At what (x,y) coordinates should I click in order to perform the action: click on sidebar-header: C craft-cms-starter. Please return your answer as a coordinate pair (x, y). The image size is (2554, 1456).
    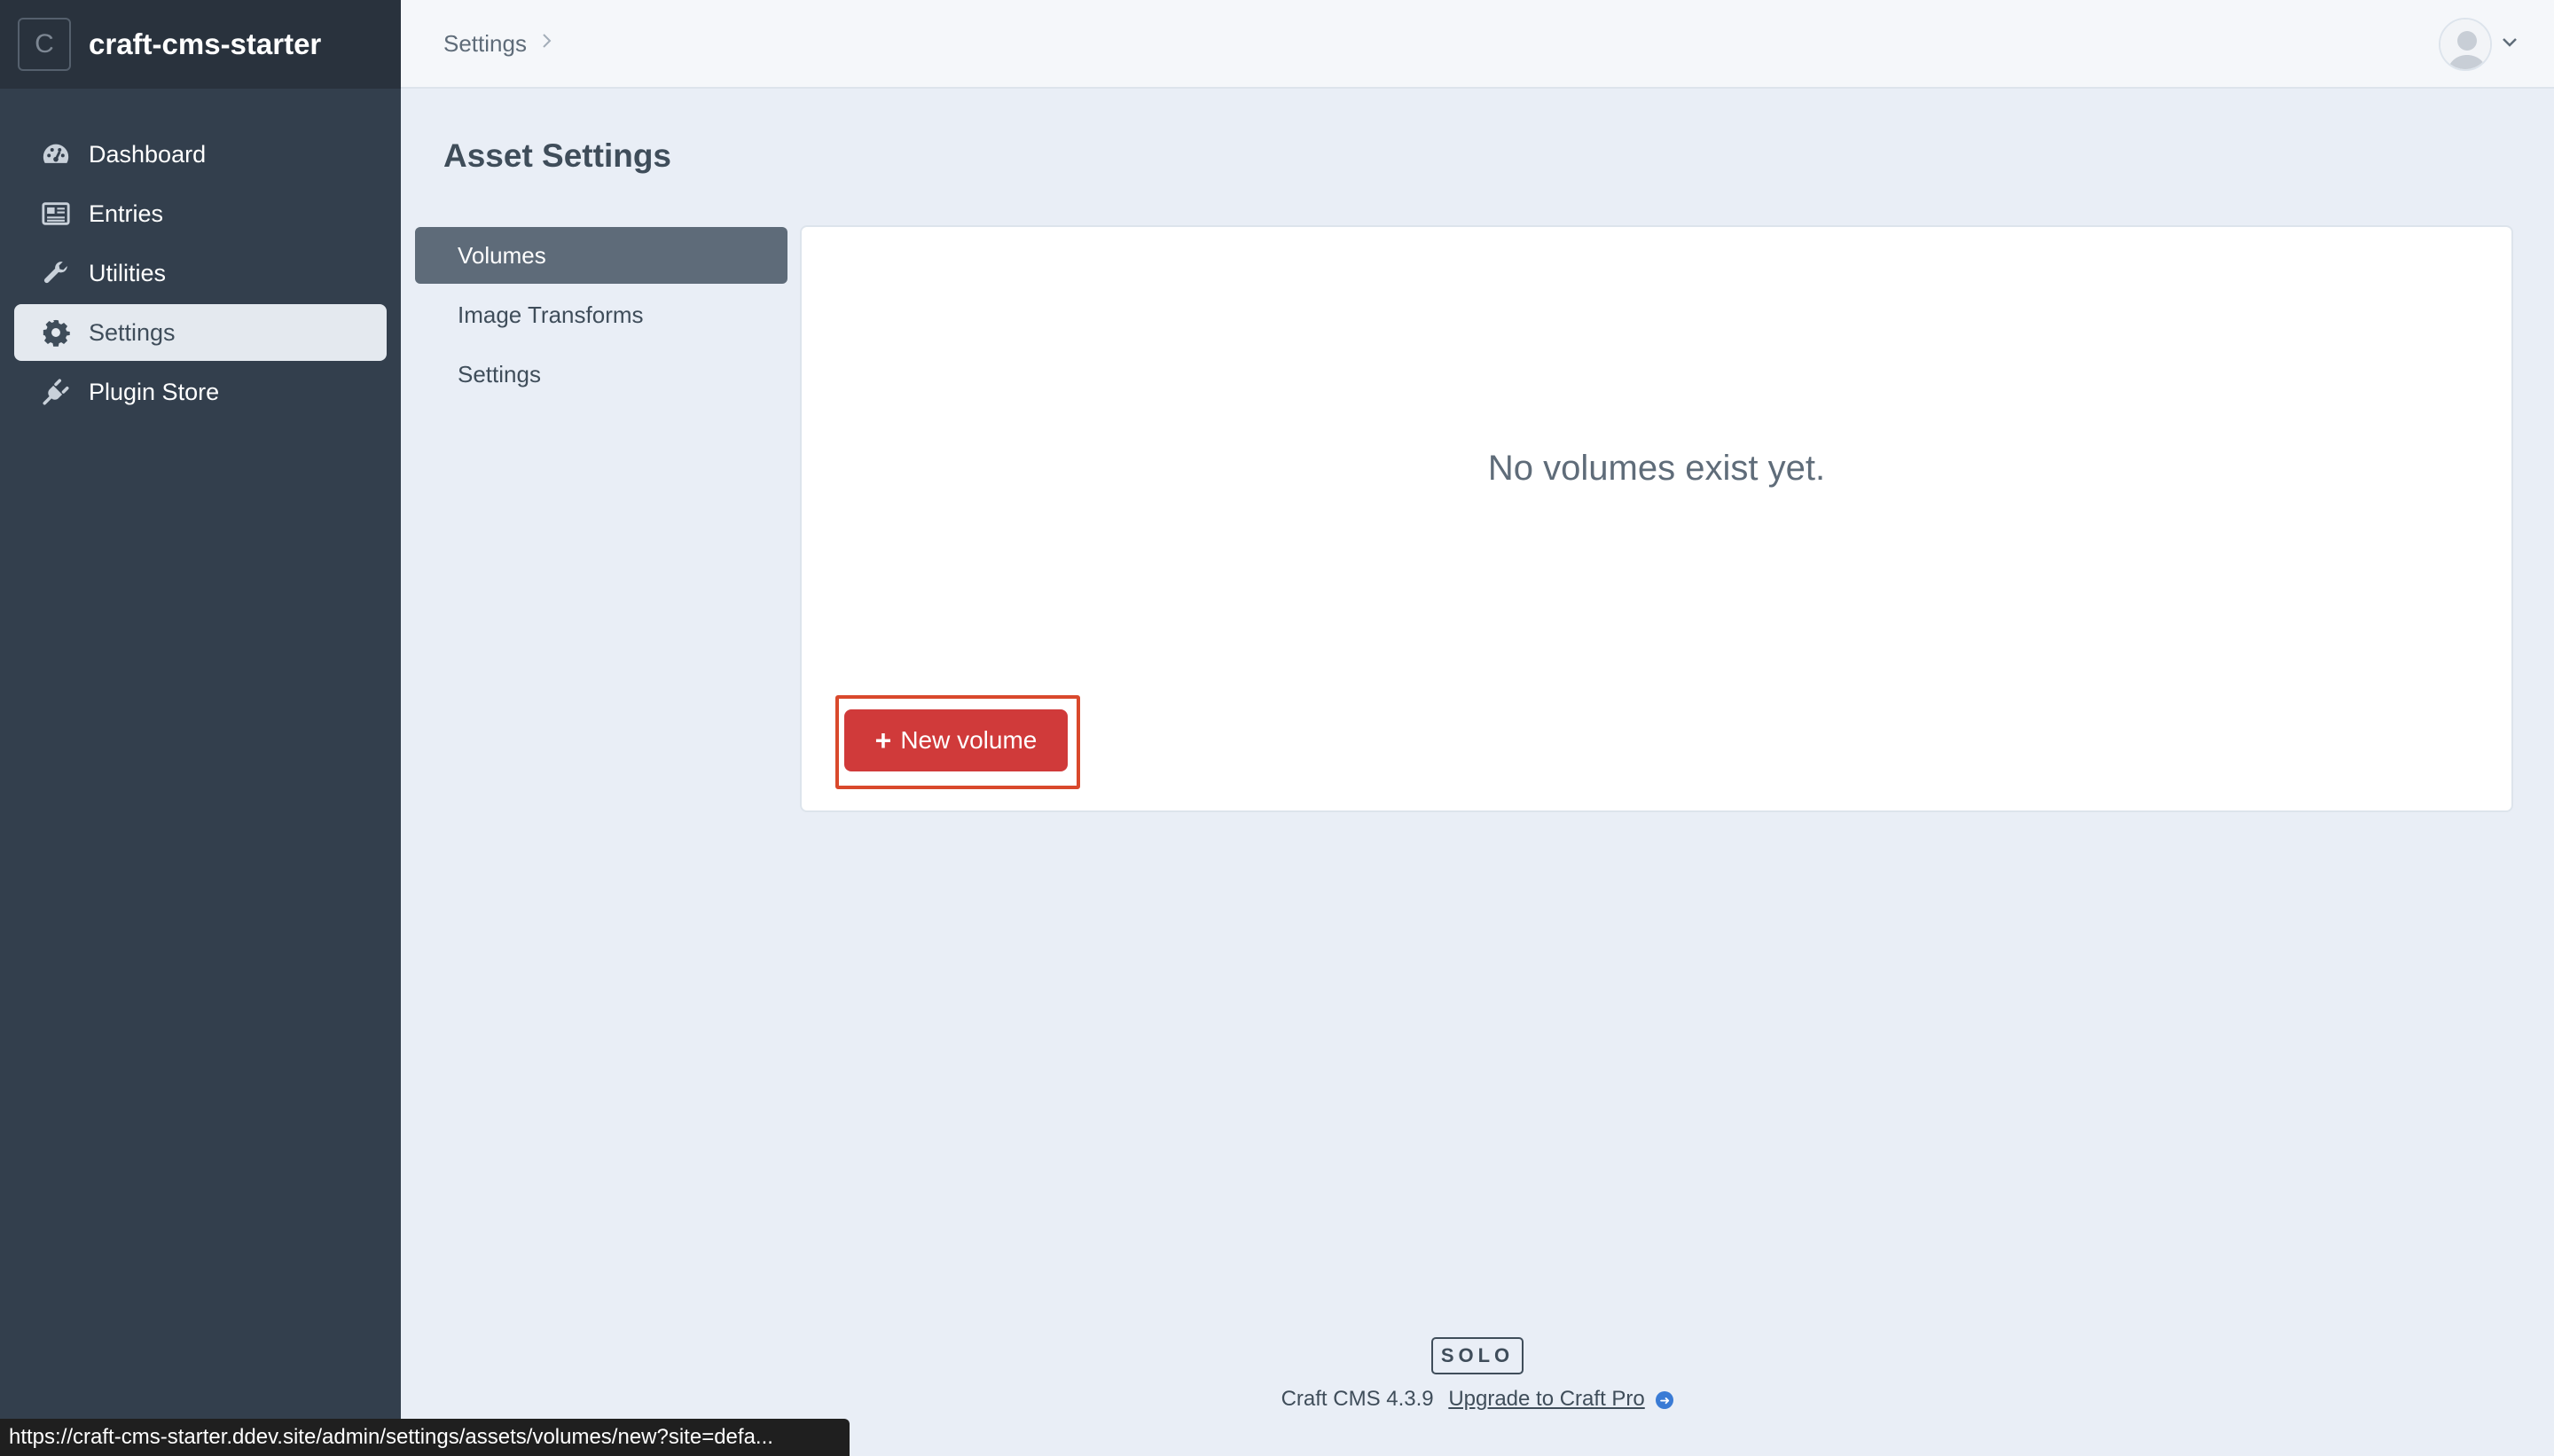
    Looking at the image, I should click on (200, 44).